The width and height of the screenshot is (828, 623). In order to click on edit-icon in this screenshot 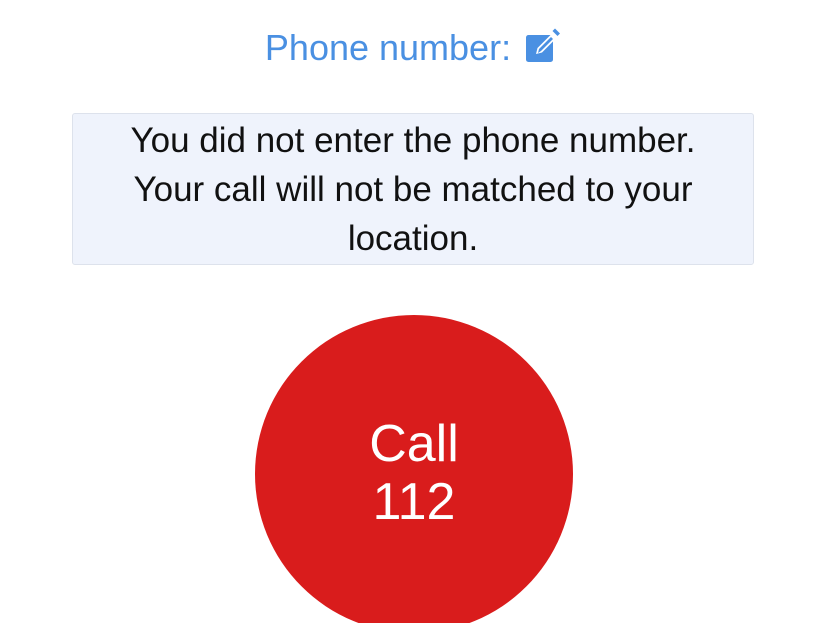, I will do `click(543, 45)`.